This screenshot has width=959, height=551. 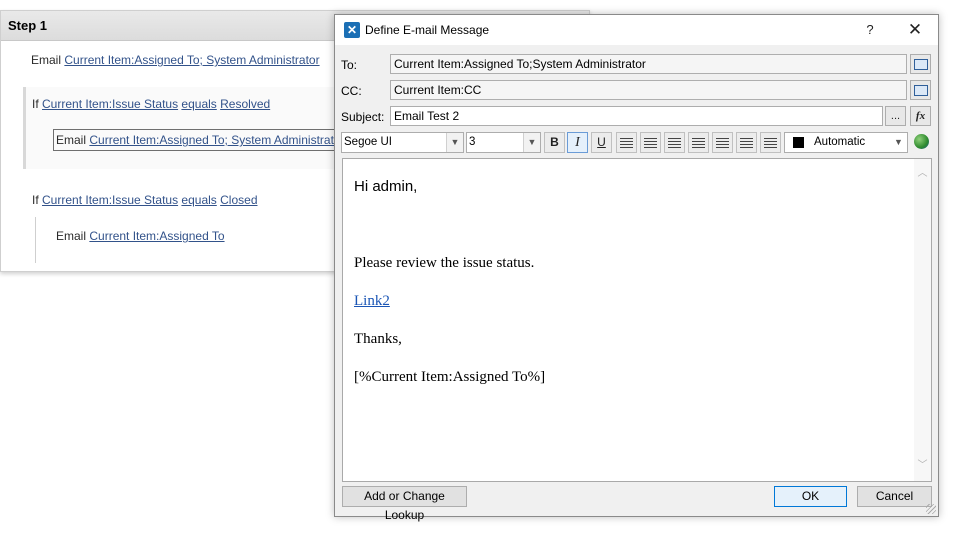 I want to click on align-left-button, so click(x=626, y=142).